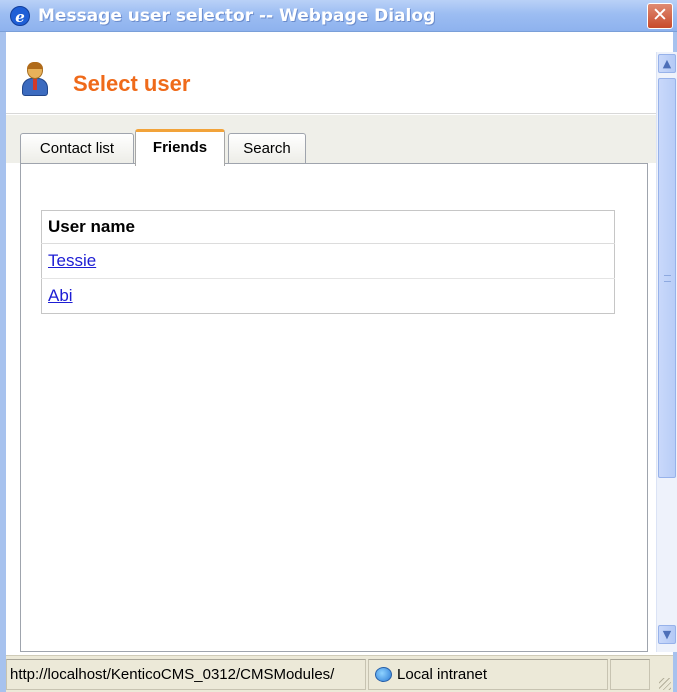  I want to click on user-table: User name Tessie Abi, so click(328, 262).